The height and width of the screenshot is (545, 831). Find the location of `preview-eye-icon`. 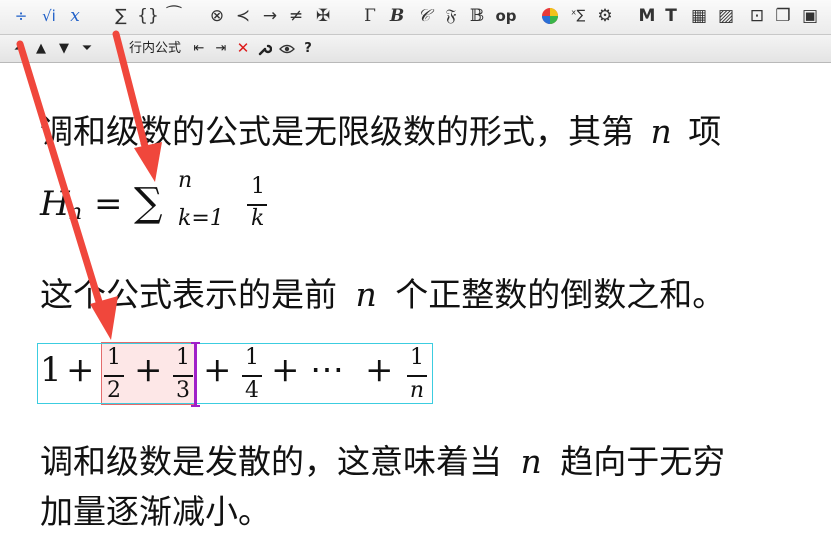

preview-eye-icon is located at coordinates (287, 48).